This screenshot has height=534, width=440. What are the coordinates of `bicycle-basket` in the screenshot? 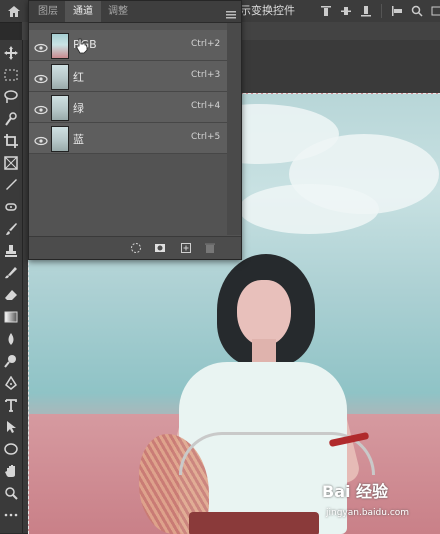 It's located at (254, 523).